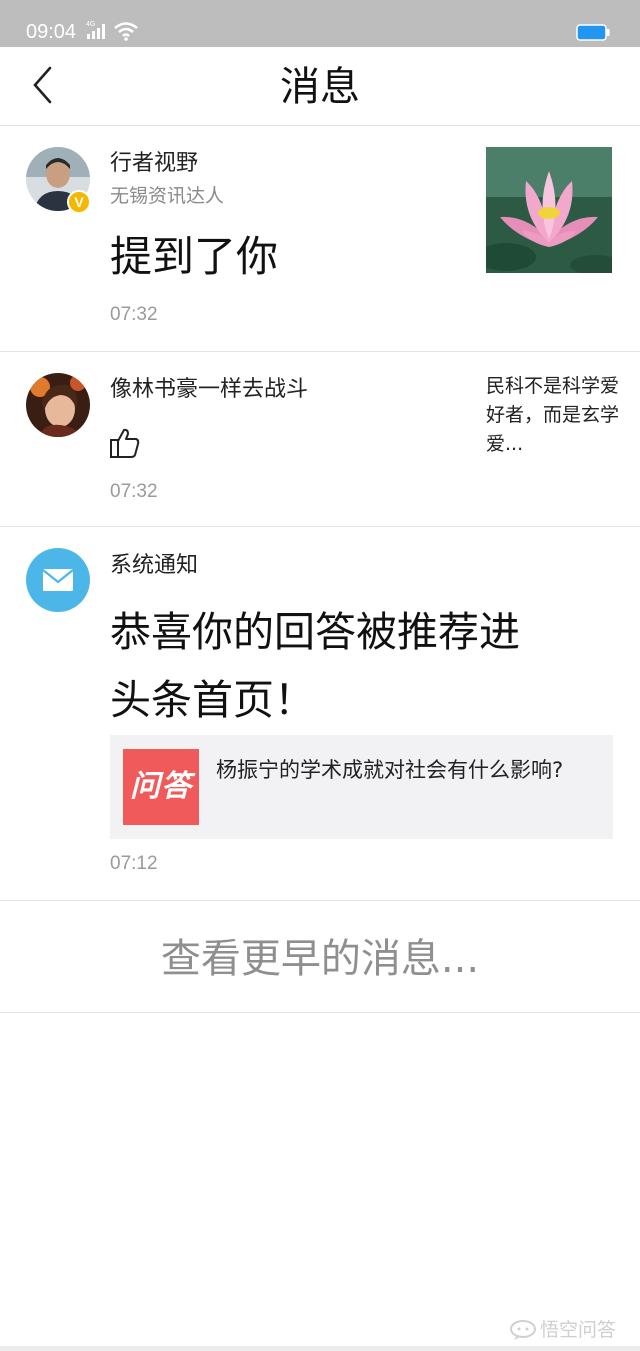 This screenshot has width=640, height=1351. I want to click on user-avatar-image, so click(58, 405).